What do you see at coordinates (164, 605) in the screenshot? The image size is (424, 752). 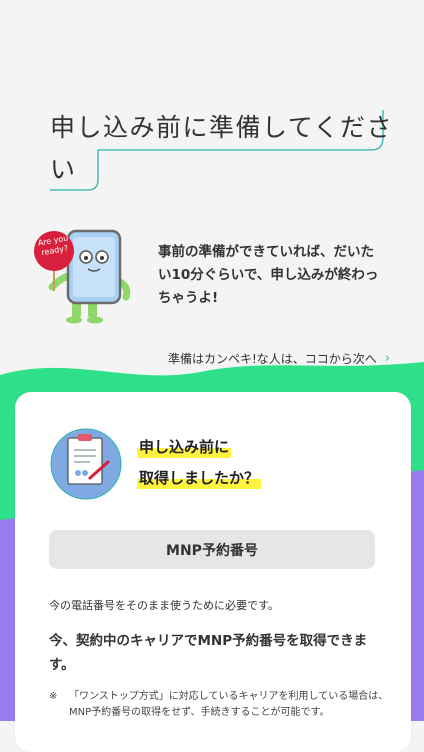 I see `card-paragraph-1: 今の電話番号をそのまま使うために必要です。` at bounding box center [164, 605].